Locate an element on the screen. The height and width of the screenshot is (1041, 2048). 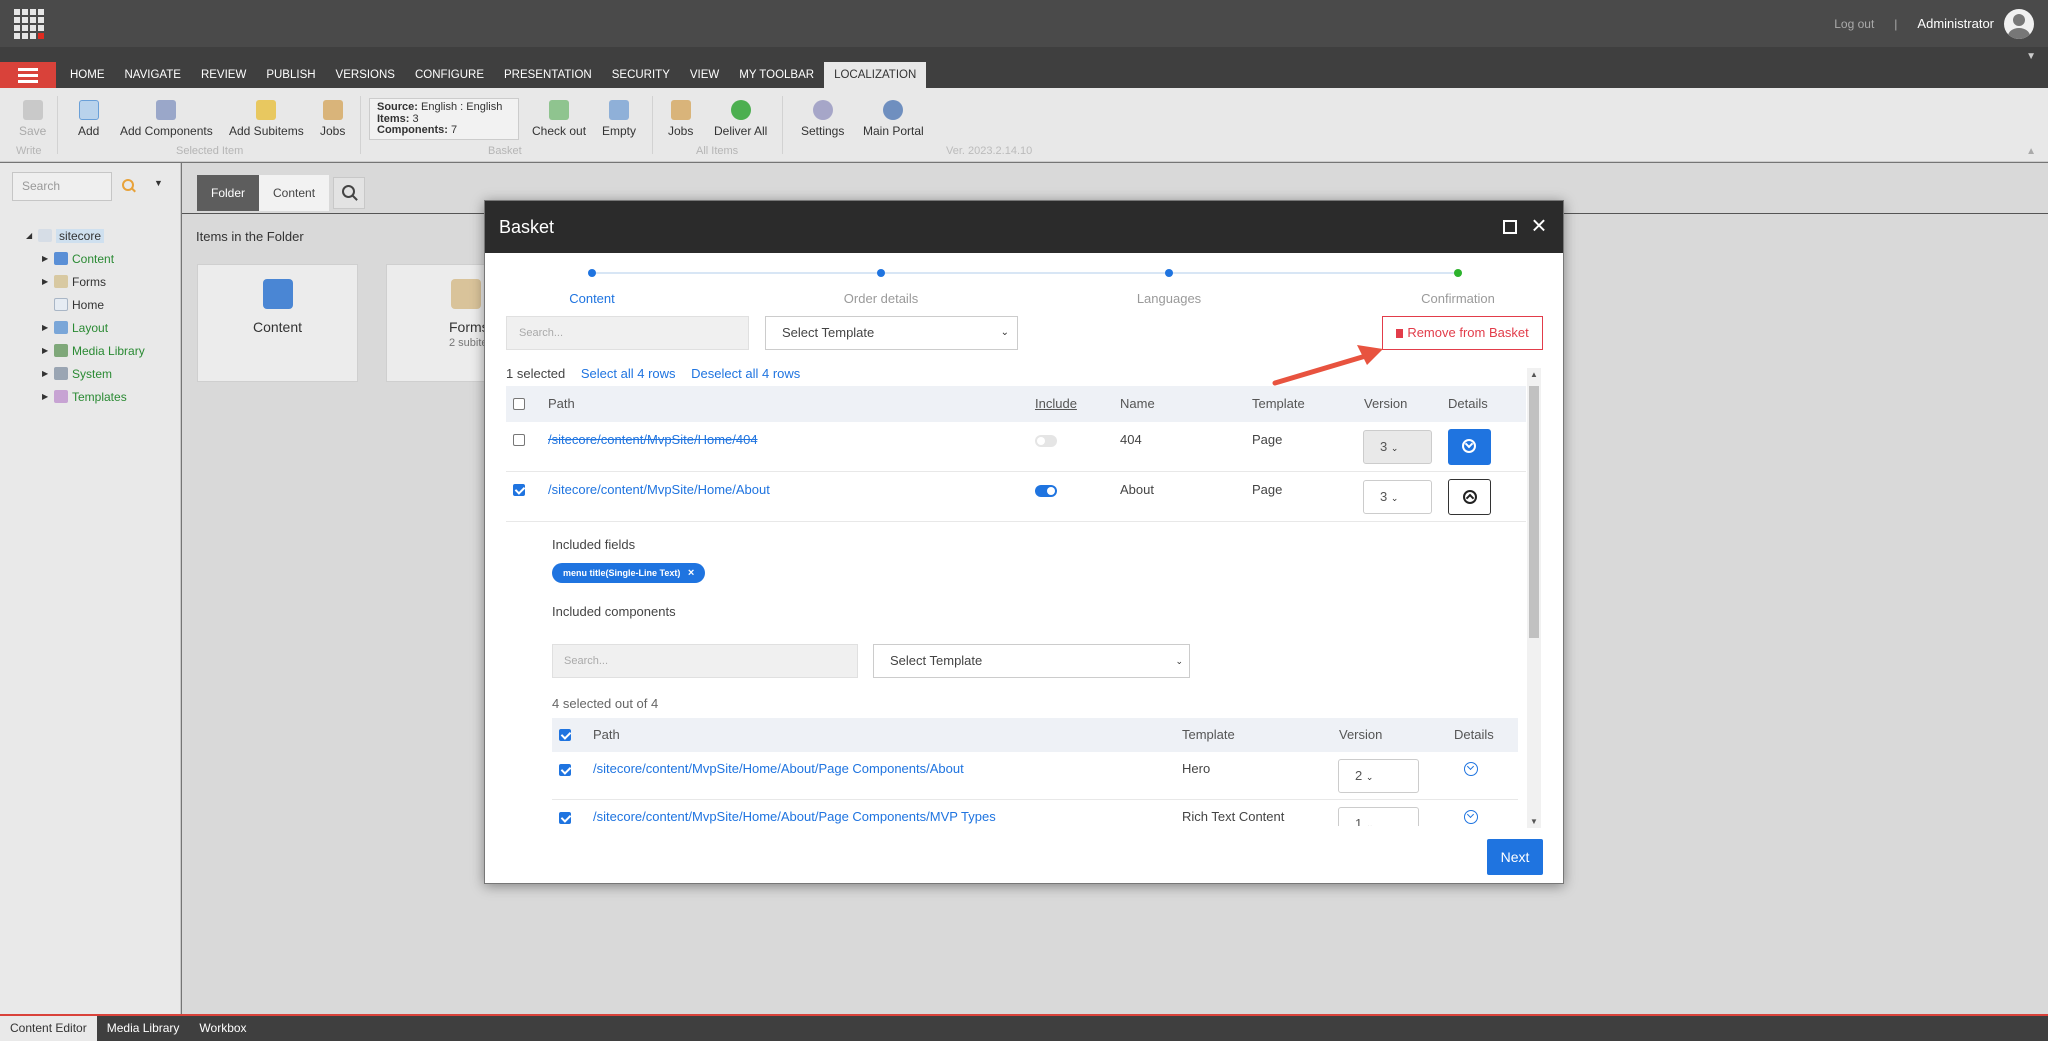
logout-link: Log out is located at coordinates (1854, 24).